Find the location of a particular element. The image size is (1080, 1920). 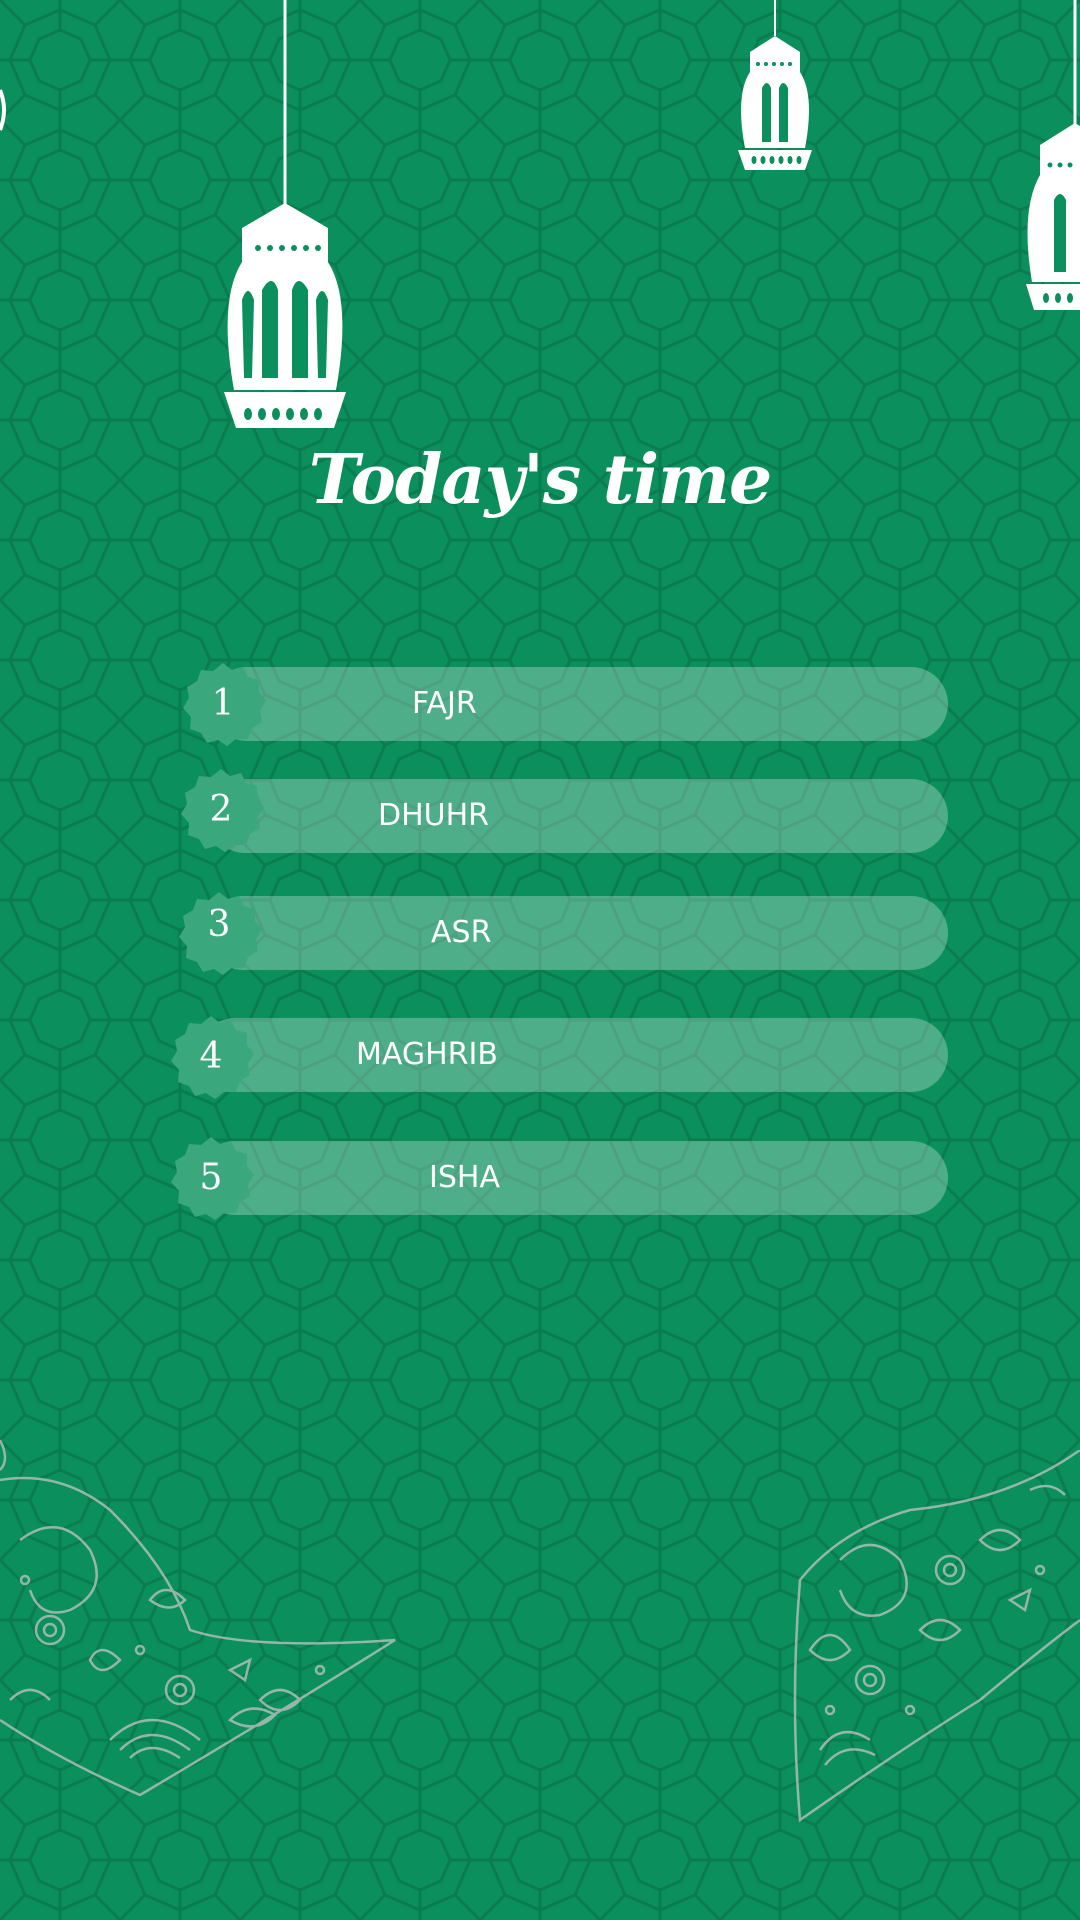

scalloped-badge-icon: 3 is located at coordinates (219, 933).